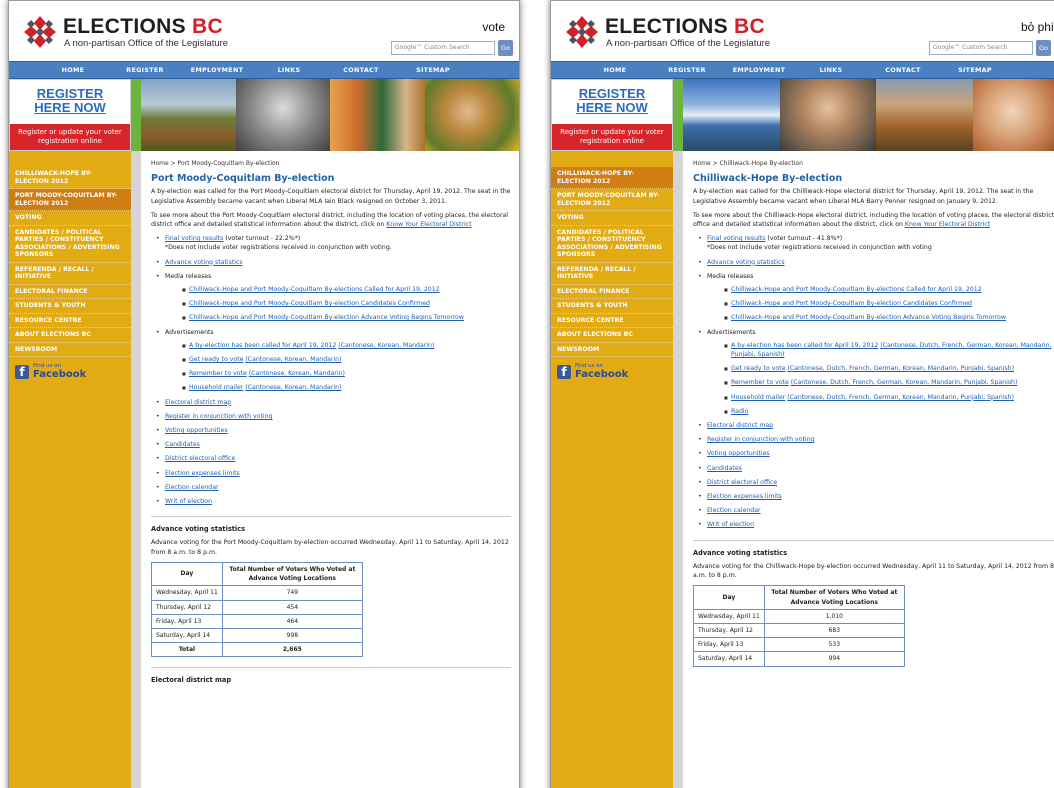  What do you see at coordinates (873, 510) in the screenshot?
I see `list-item: Election calendar` at bounding box center [873, 510].